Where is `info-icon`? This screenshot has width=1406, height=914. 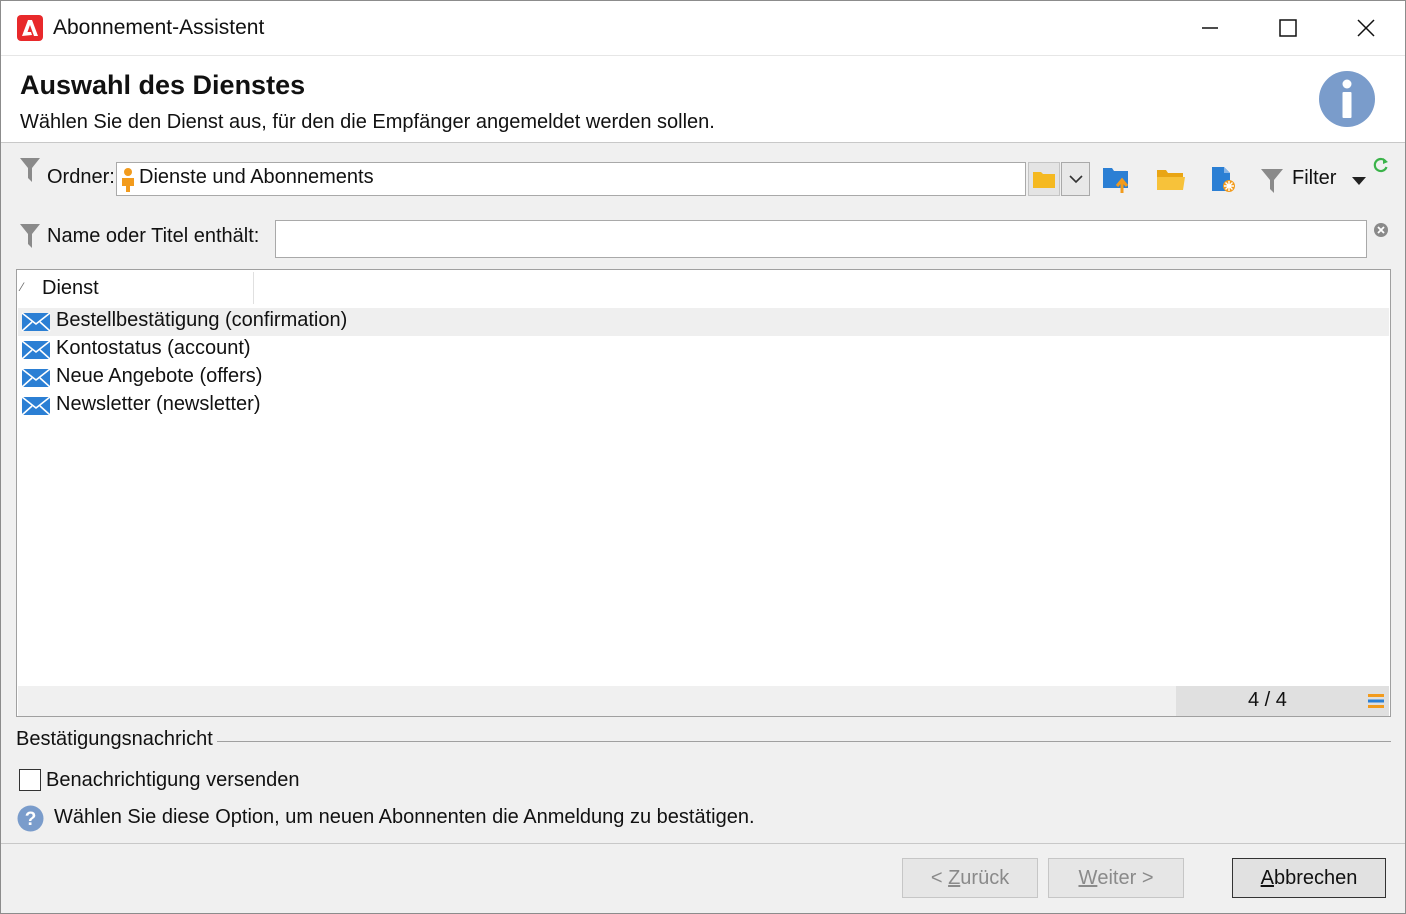 info-icon is located at coordinates (1347, 99).